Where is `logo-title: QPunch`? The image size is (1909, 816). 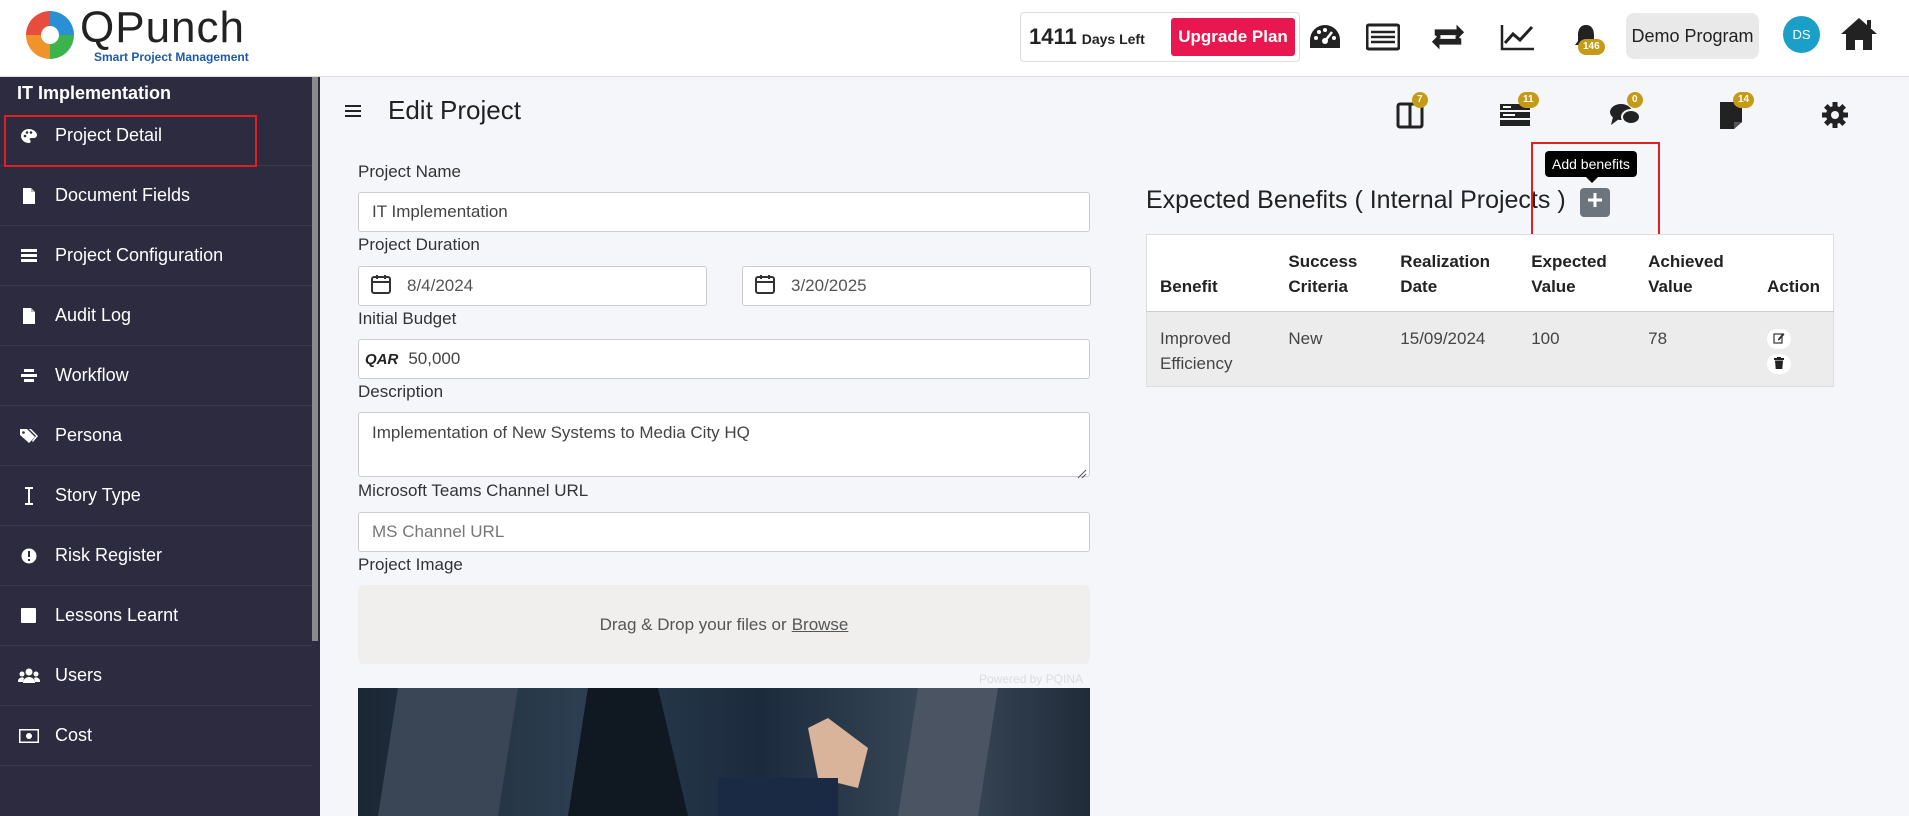
logo-title: QPunch is located at coordinates (162, 27).